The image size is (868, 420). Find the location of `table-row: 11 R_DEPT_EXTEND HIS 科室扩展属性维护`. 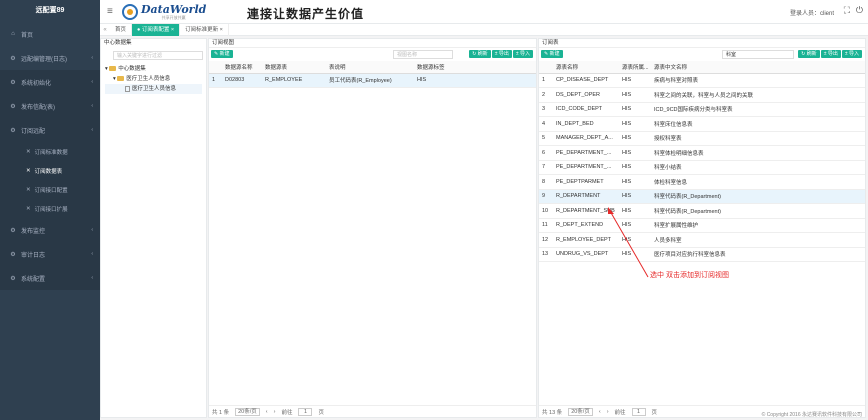

table-row: 11 R_DEPT_EXTEND HIS 科室扩展属性维护 is located at coordinates (702, 225).